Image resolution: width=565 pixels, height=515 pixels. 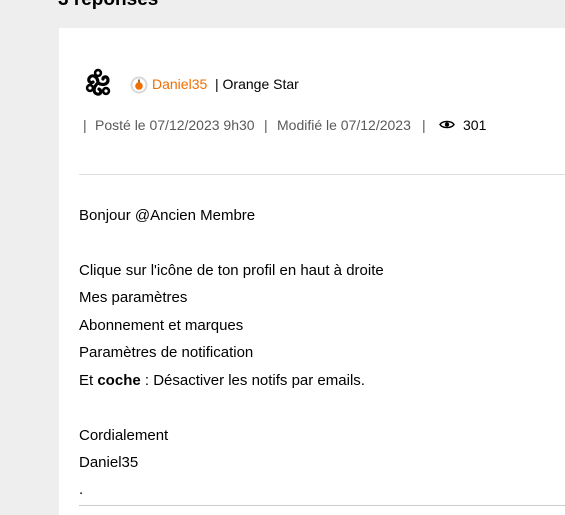 I want to click on body-step-notifications: Paramètres de notification, so click(x=166, y=352).